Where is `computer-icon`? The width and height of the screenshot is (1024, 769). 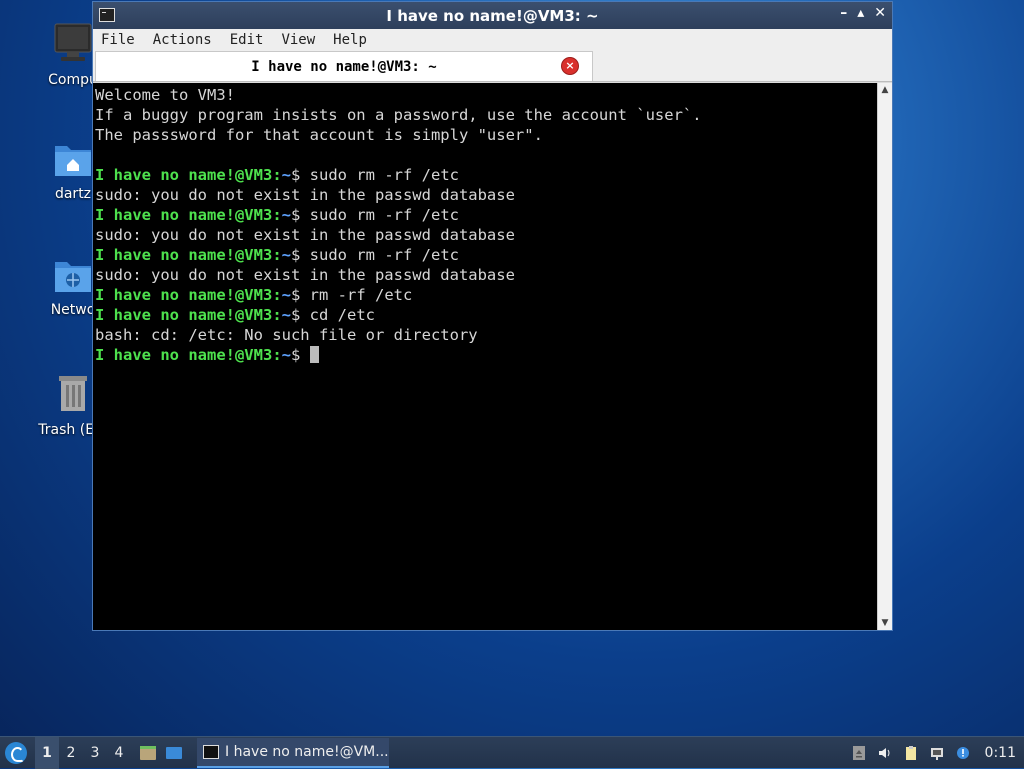 computer-icon is located at coordinates (73, 42).